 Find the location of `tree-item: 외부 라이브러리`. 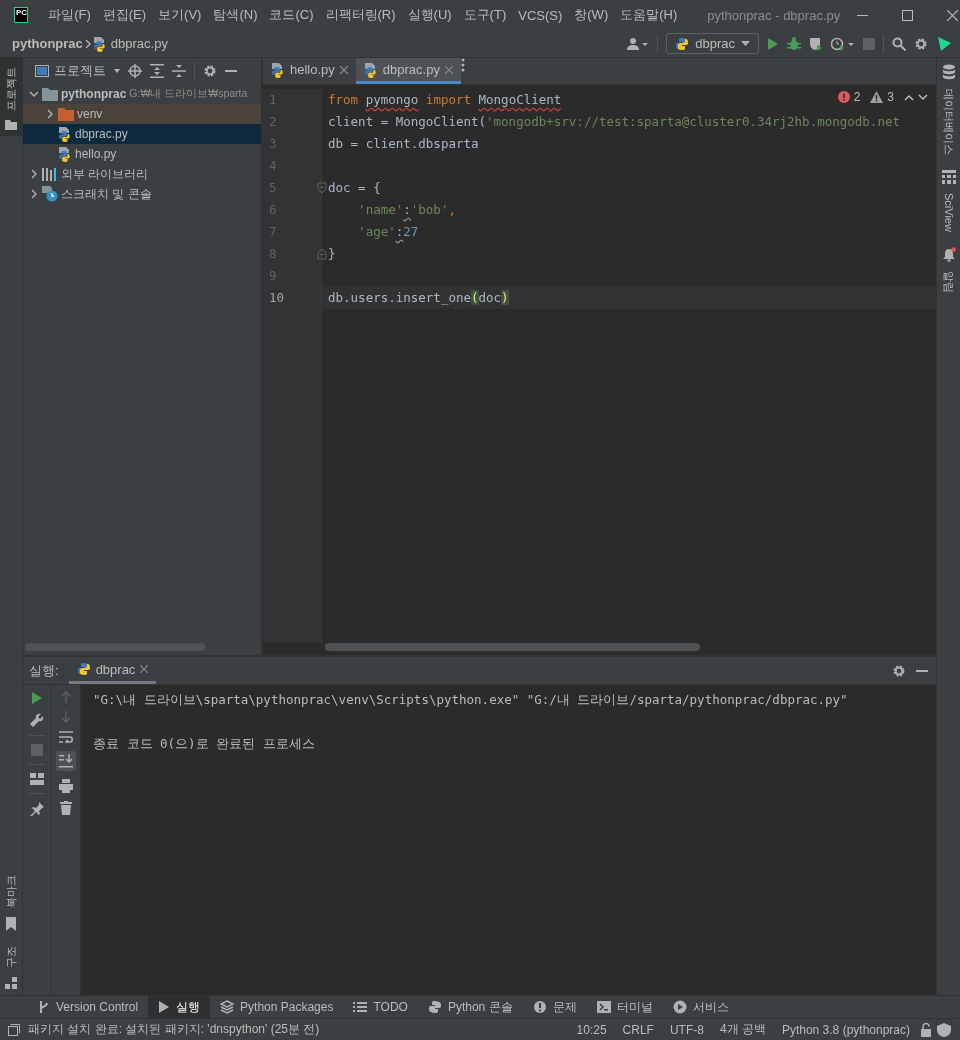

tree-item: 외부 라이브러리 is located at coordinates (142, 174).